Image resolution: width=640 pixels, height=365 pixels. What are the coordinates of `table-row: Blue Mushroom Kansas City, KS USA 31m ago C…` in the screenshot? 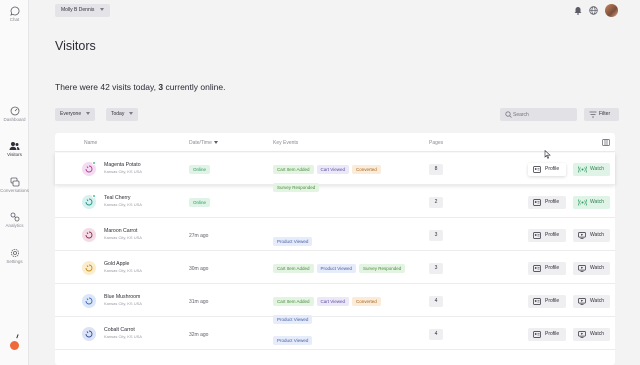 It's located at (335, 304).